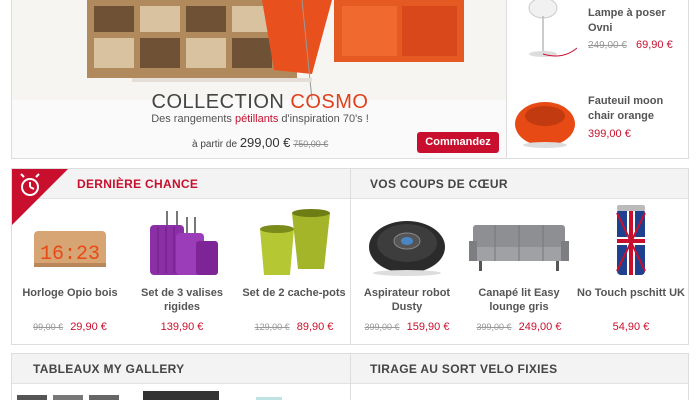  Describe the element at coordinates (272, 327) in the screenshot. I see `product-old-price: 129,00 €` at that location.